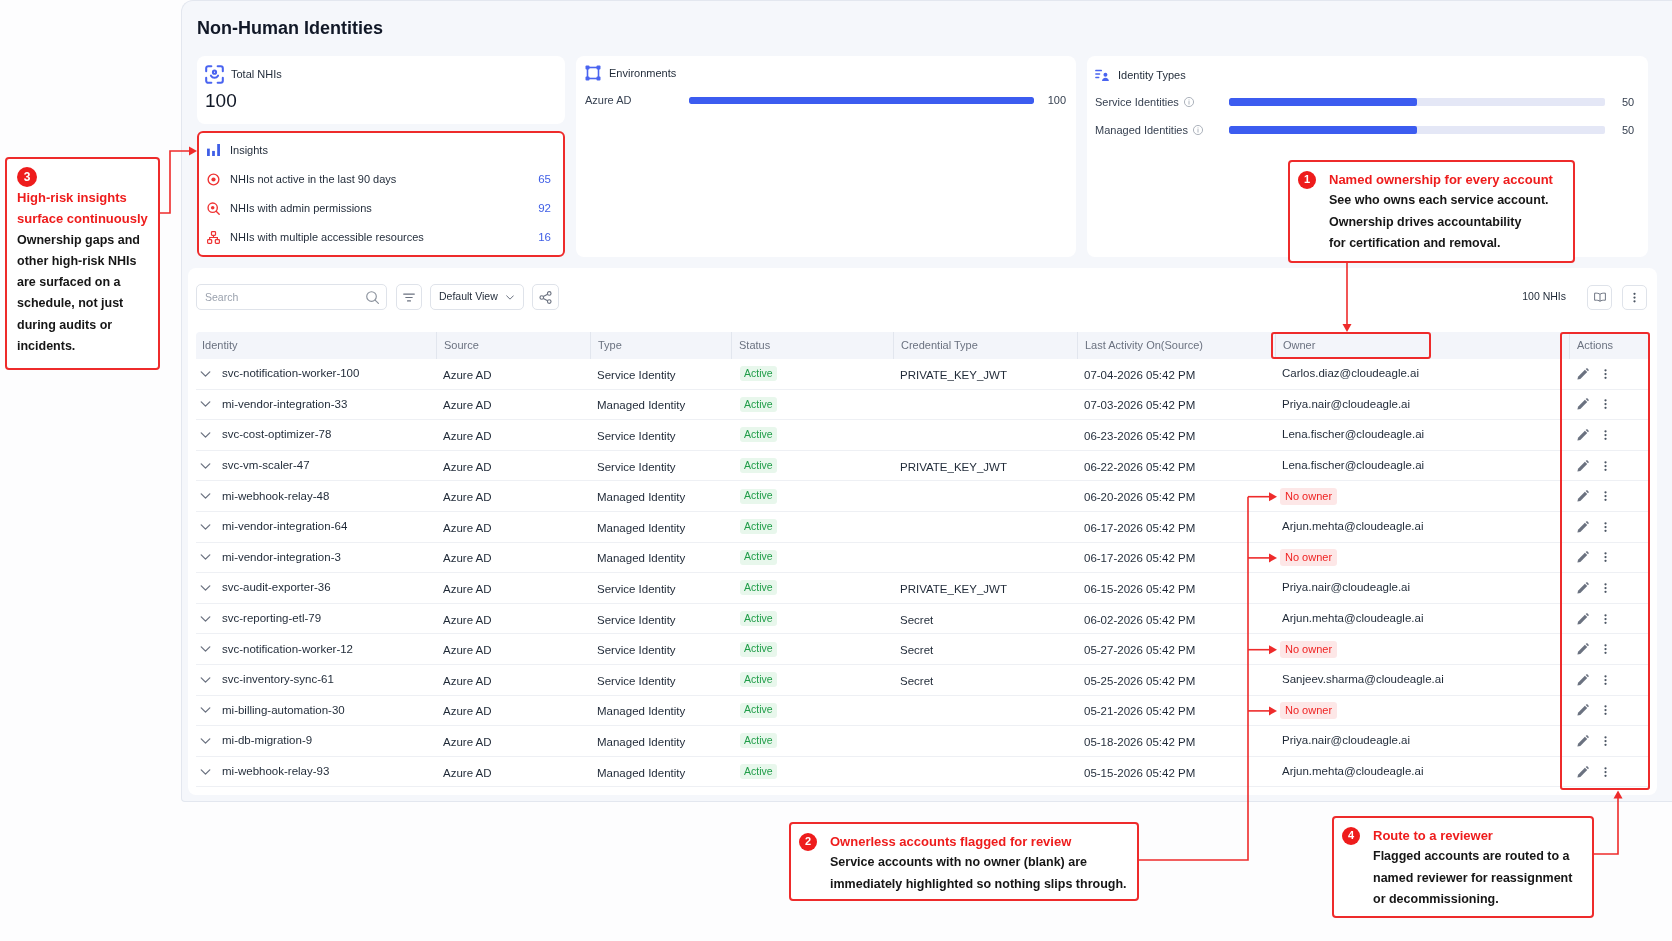 The height and width of the screenshot is (941, 1672). Describe the element at coordinates (213, 150) in the screenshot. I see `bar-chart-icon` at that location.